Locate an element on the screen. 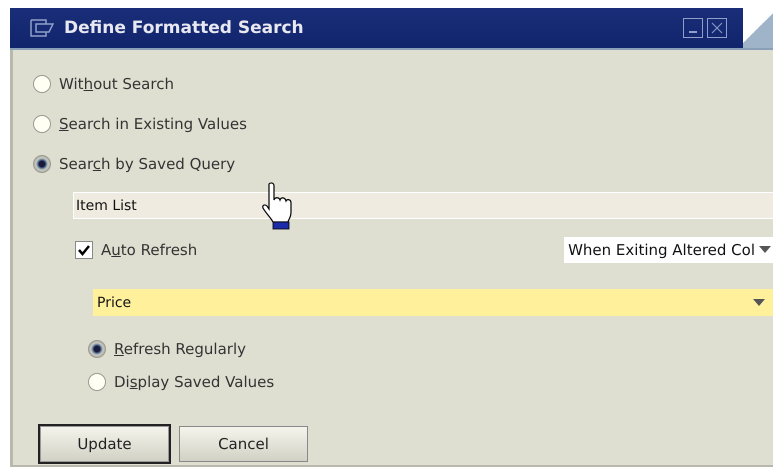  field-dropdown: Price is located at coordinates (433, 302).